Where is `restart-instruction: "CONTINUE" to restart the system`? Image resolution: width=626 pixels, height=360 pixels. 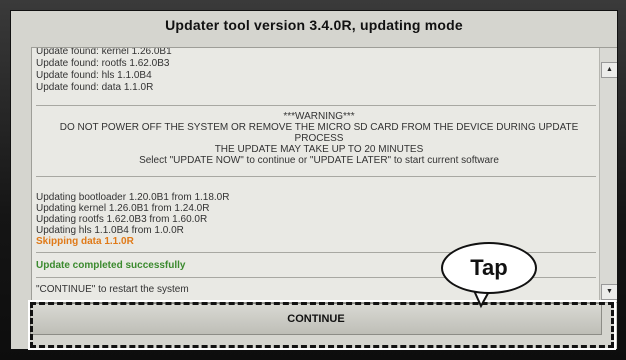 restart-instruction: "CONTINUE" to restart the system is located at coordinates (112, 289).